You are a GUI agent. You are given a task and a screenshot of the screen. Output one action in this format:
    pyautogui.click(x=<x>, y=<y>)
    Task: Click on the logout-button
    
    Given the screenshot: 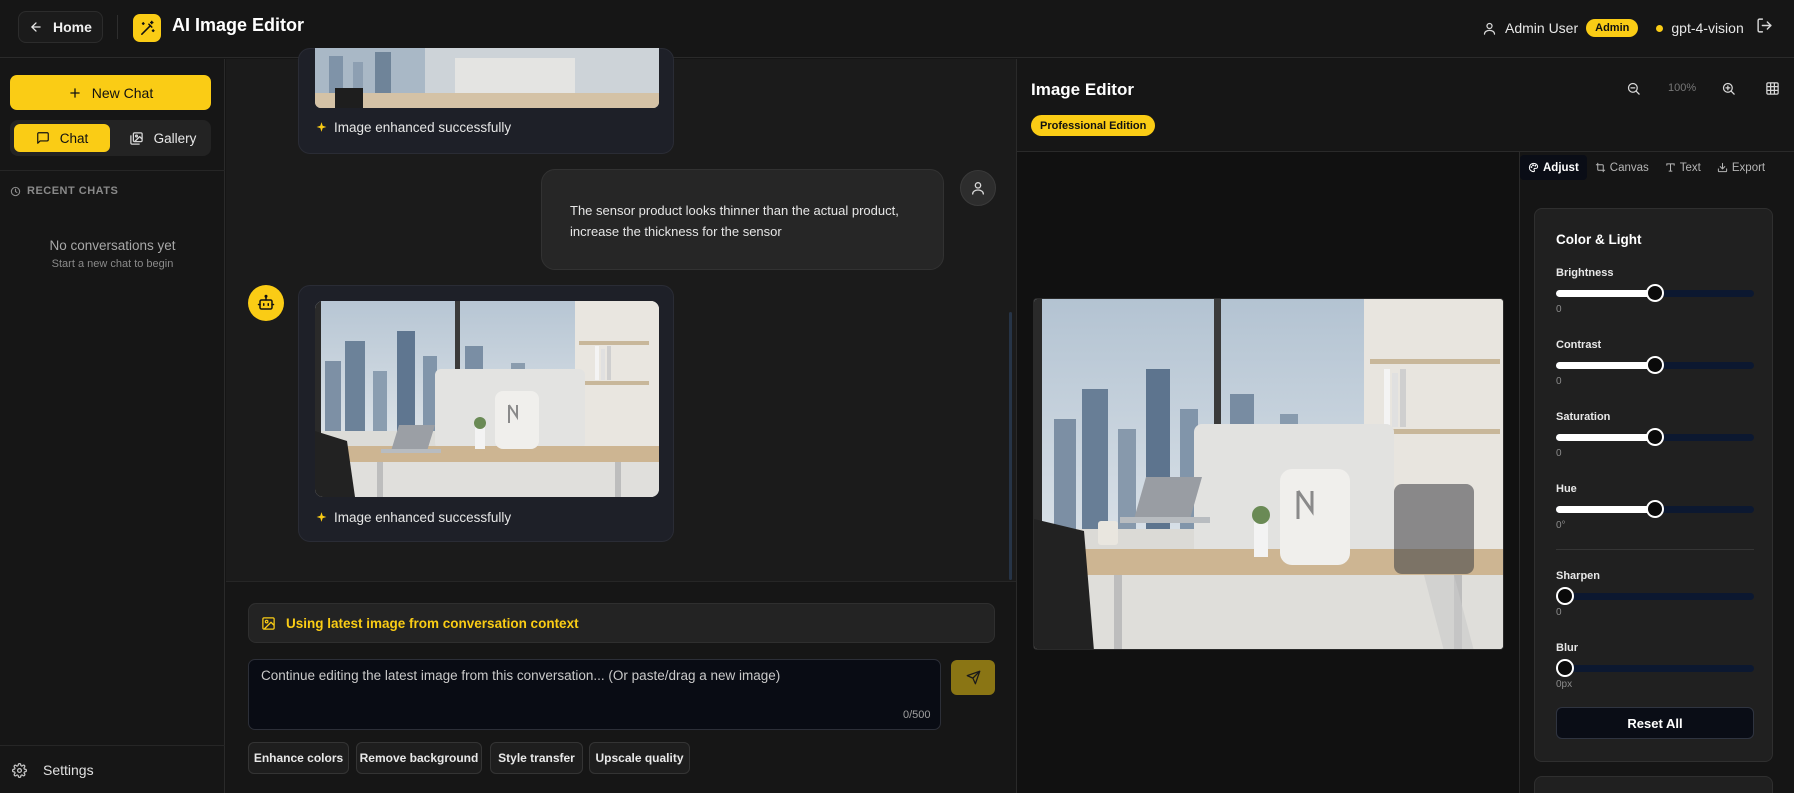 What is the action you would take?
    pyautogui.click(x=1764, y=25)
    